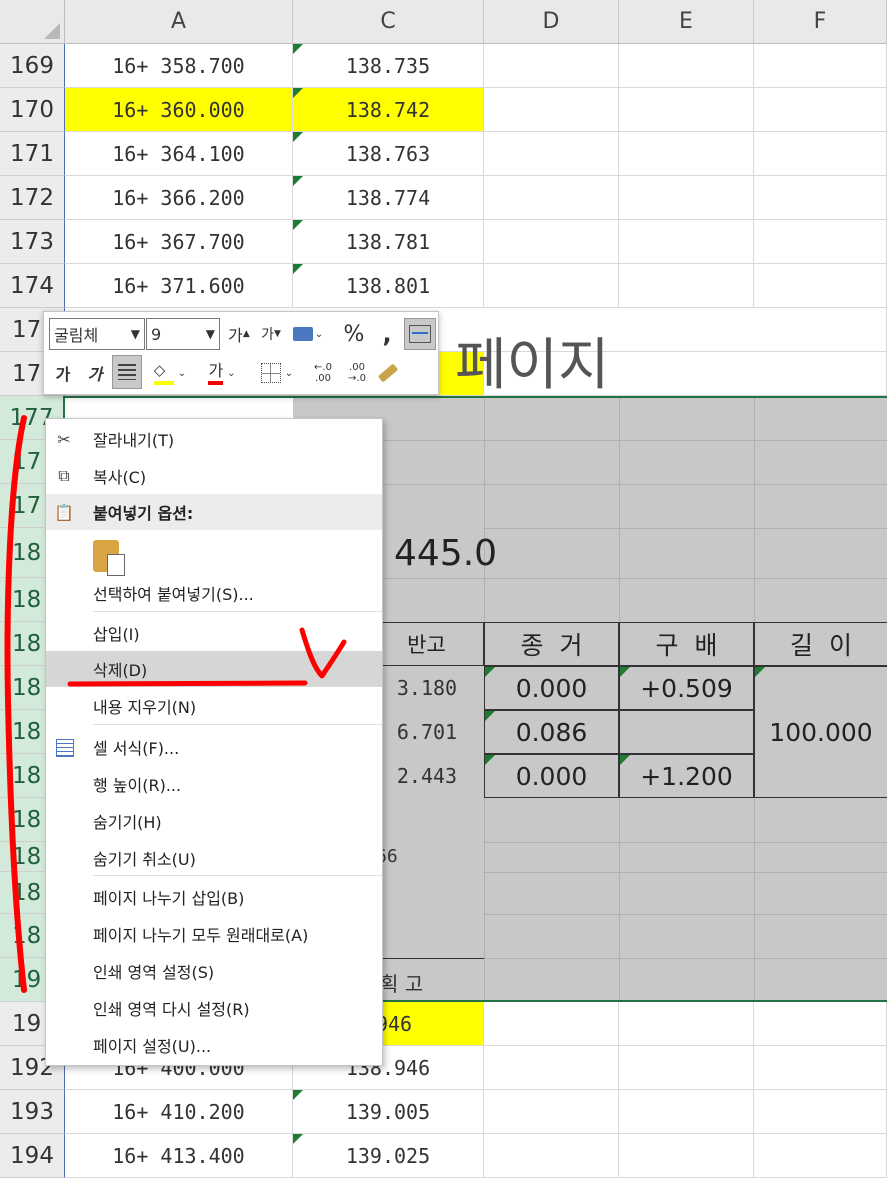  What do you see at coordinates (427, 688) in the screenshot?
I see `table-c183: 3.180` at bounding box center [427, 688].